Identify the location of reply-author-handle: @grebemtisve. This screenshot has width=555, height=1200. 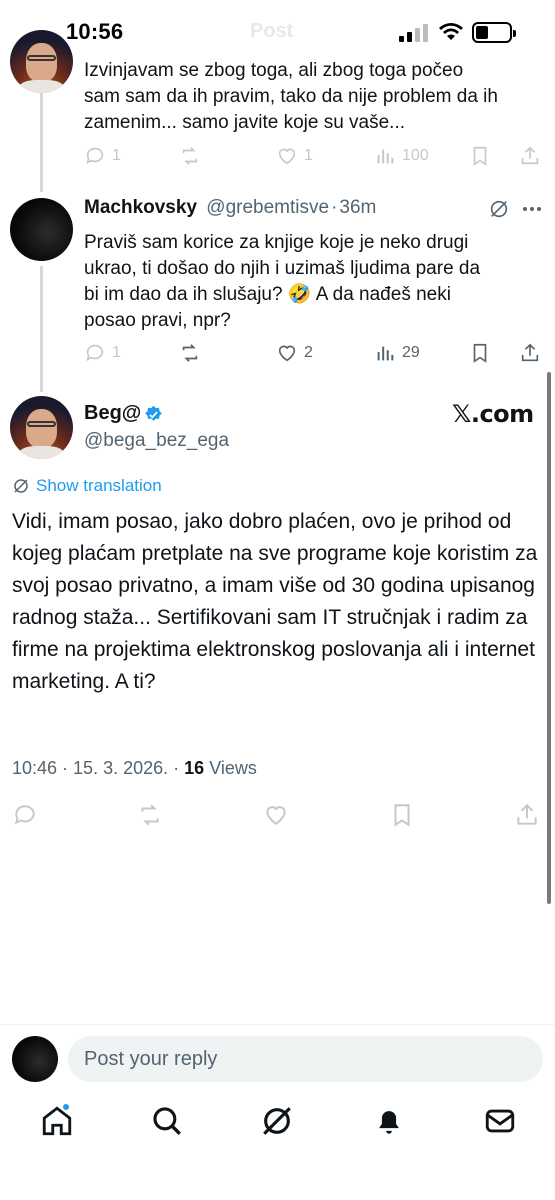
(267, 207).